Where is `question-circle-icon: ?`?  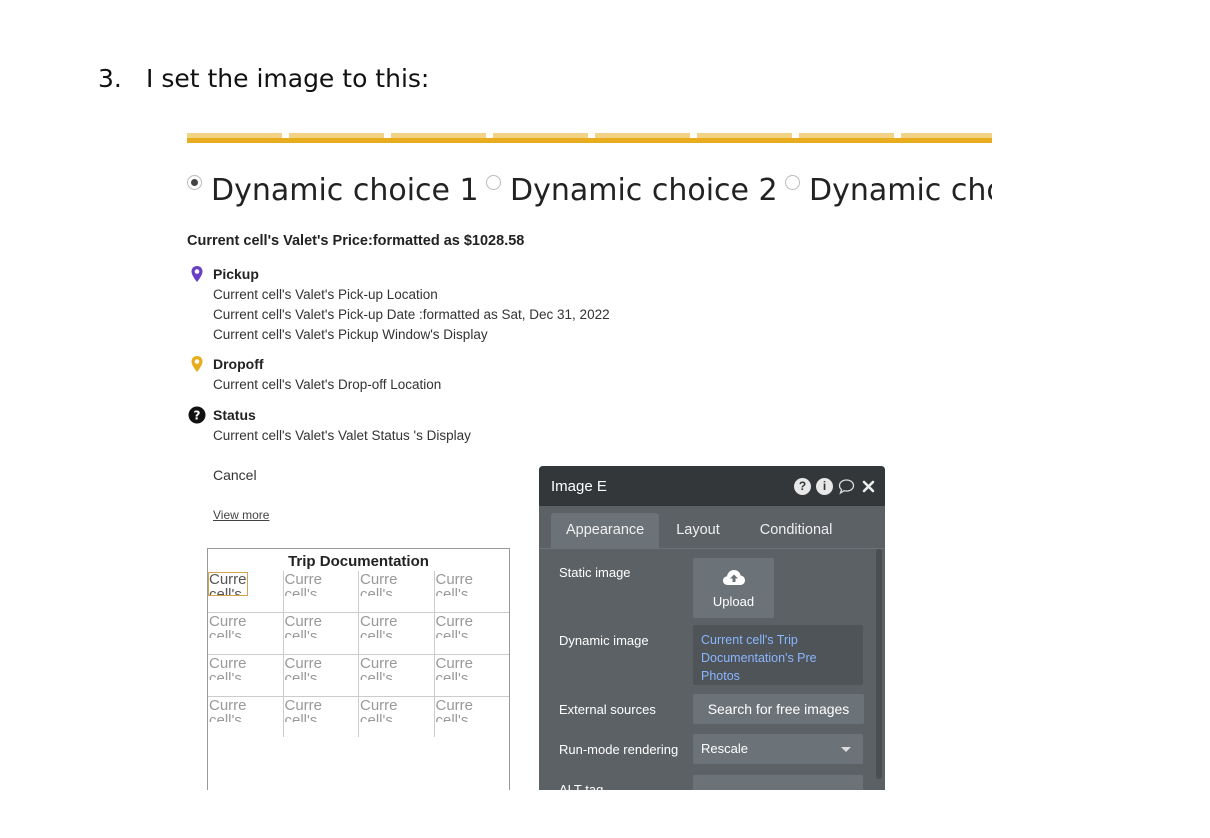 question-circle-icon: ? is located at coordinates (197, 415).